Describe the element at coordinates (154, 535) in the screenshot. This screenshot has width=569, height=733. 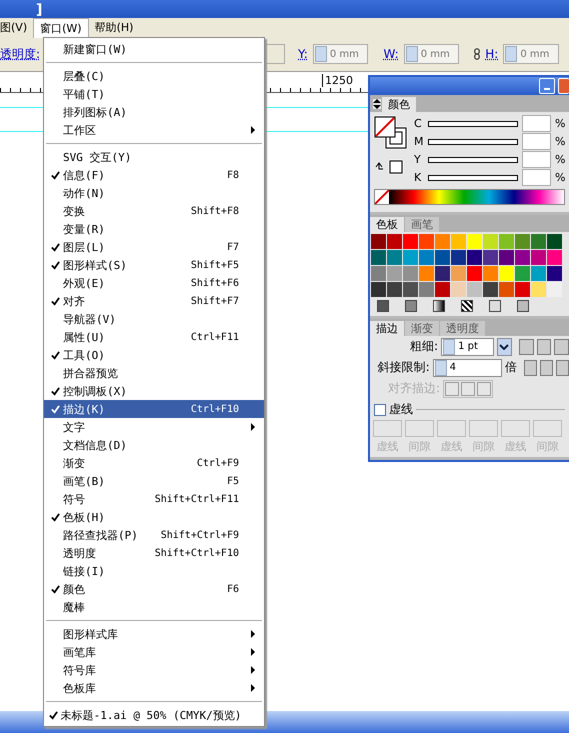
I see `menu-item: 路径查找器(P) Shift+Ctrl+F9` at that location.